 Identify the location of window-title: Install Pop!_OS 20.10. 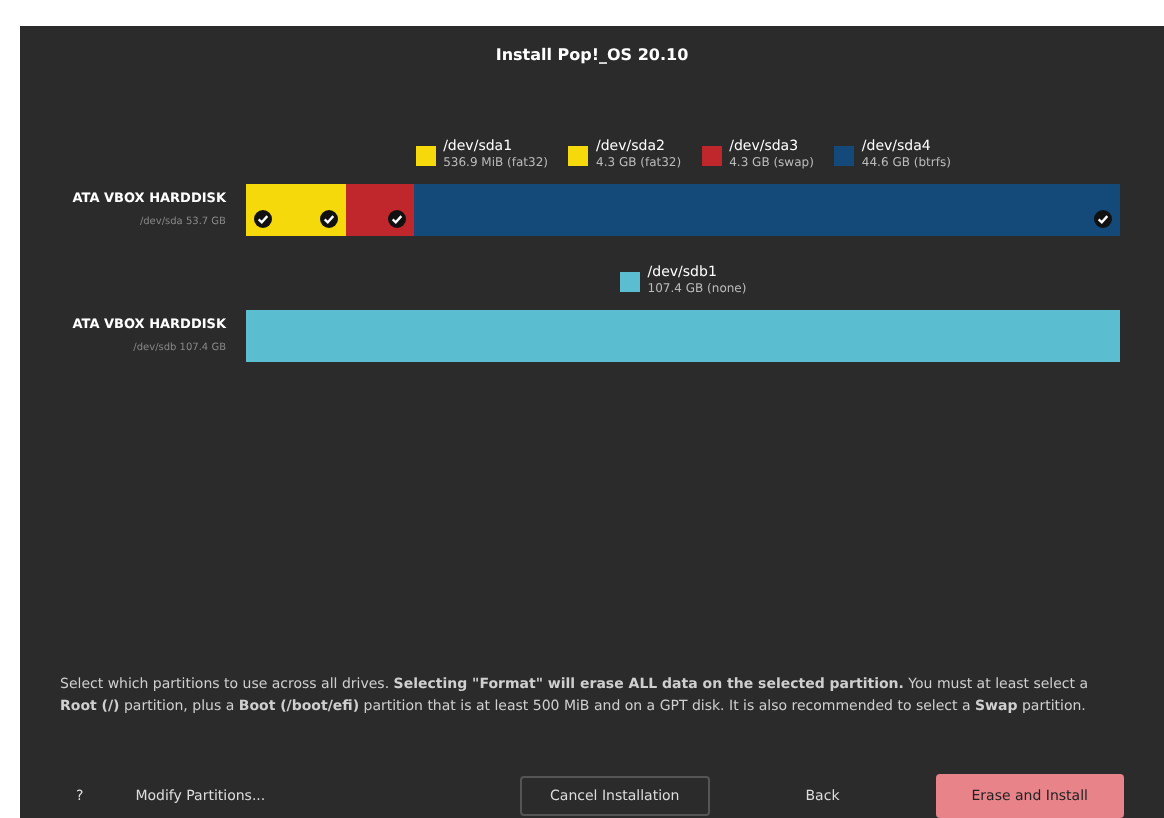
(592, 56).